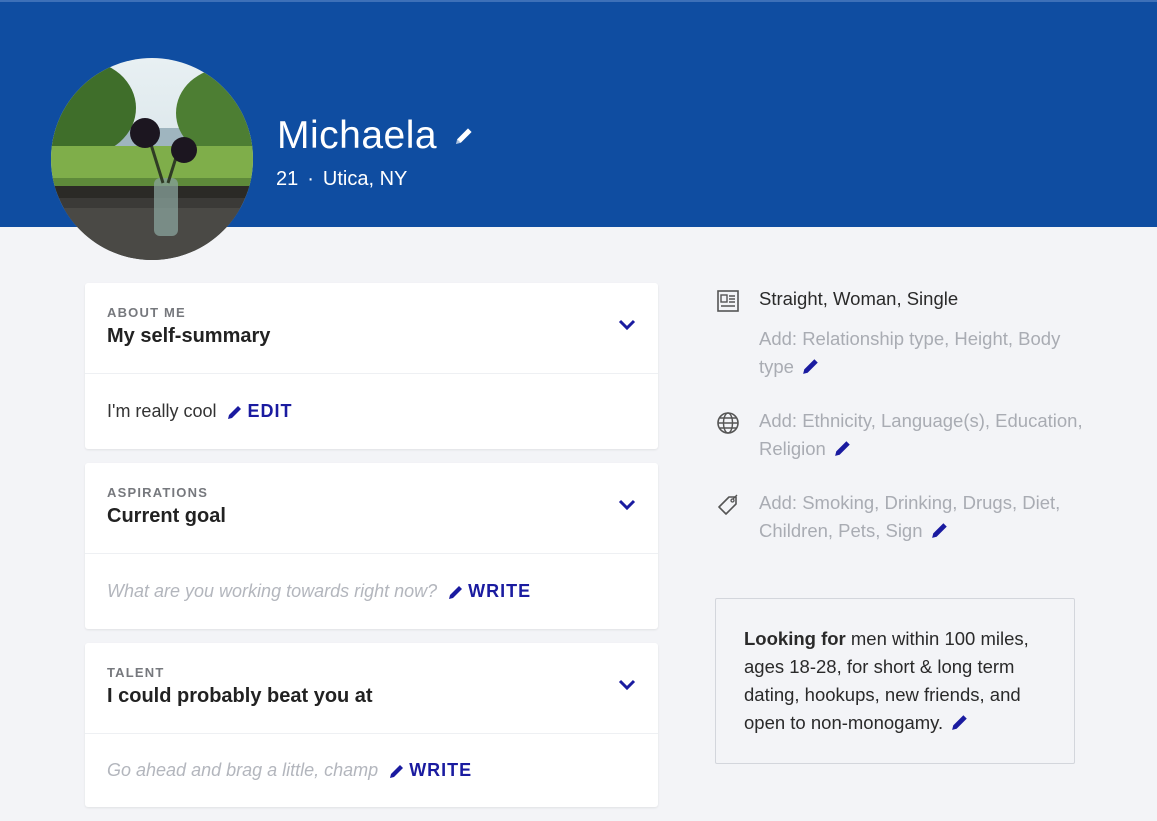 The width and height of the screenshot is (1157, 821). I want to click on essay-placeholder: Go ahead and brag a little, champ, so click(243, 770).